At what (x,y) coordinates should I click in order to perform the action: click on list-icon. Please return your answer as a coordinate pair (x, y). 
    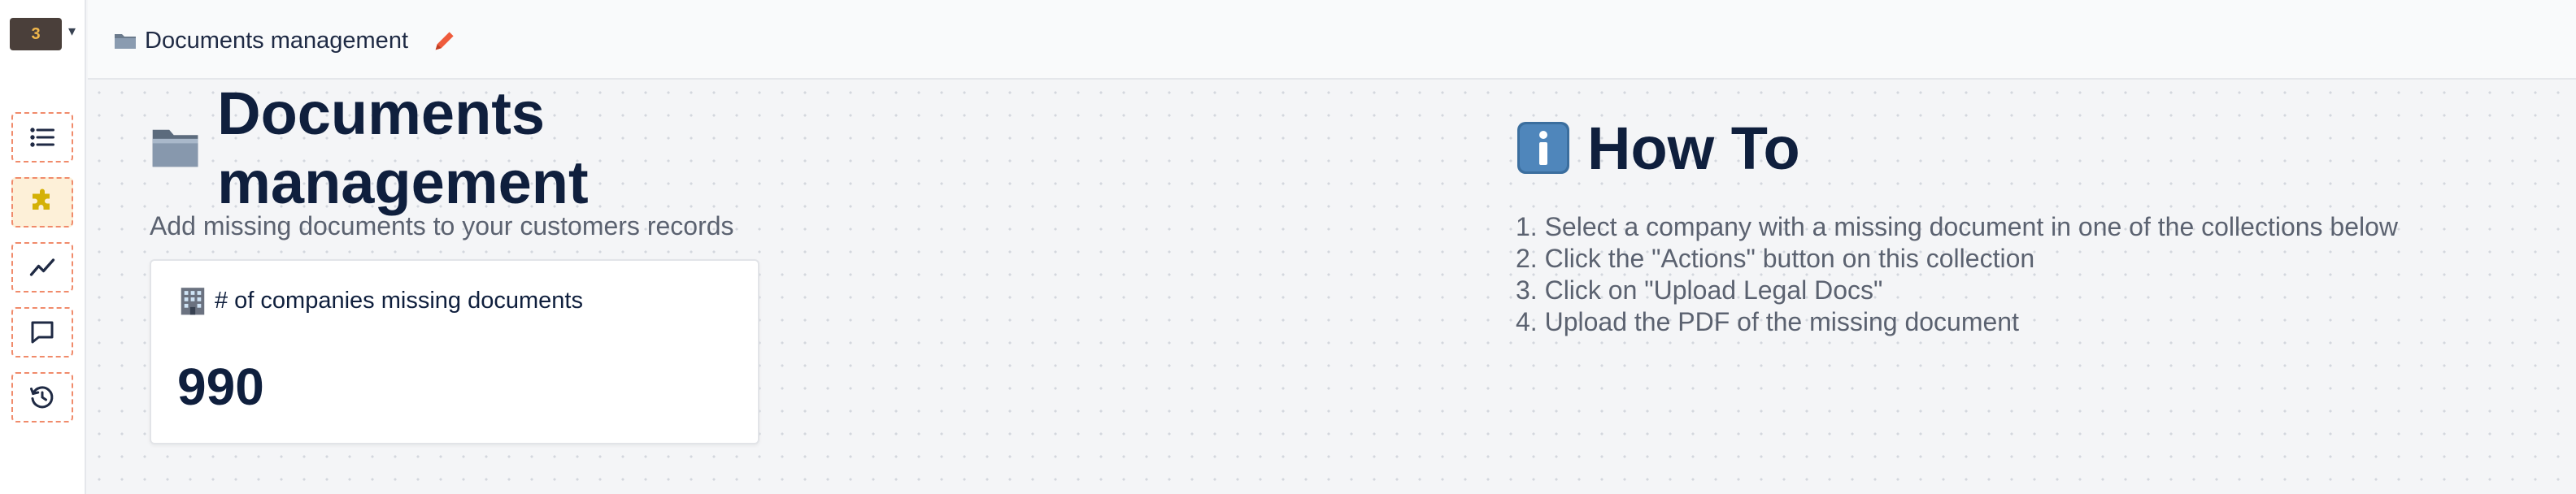
    Looking at the image, I should click on (42, 137).